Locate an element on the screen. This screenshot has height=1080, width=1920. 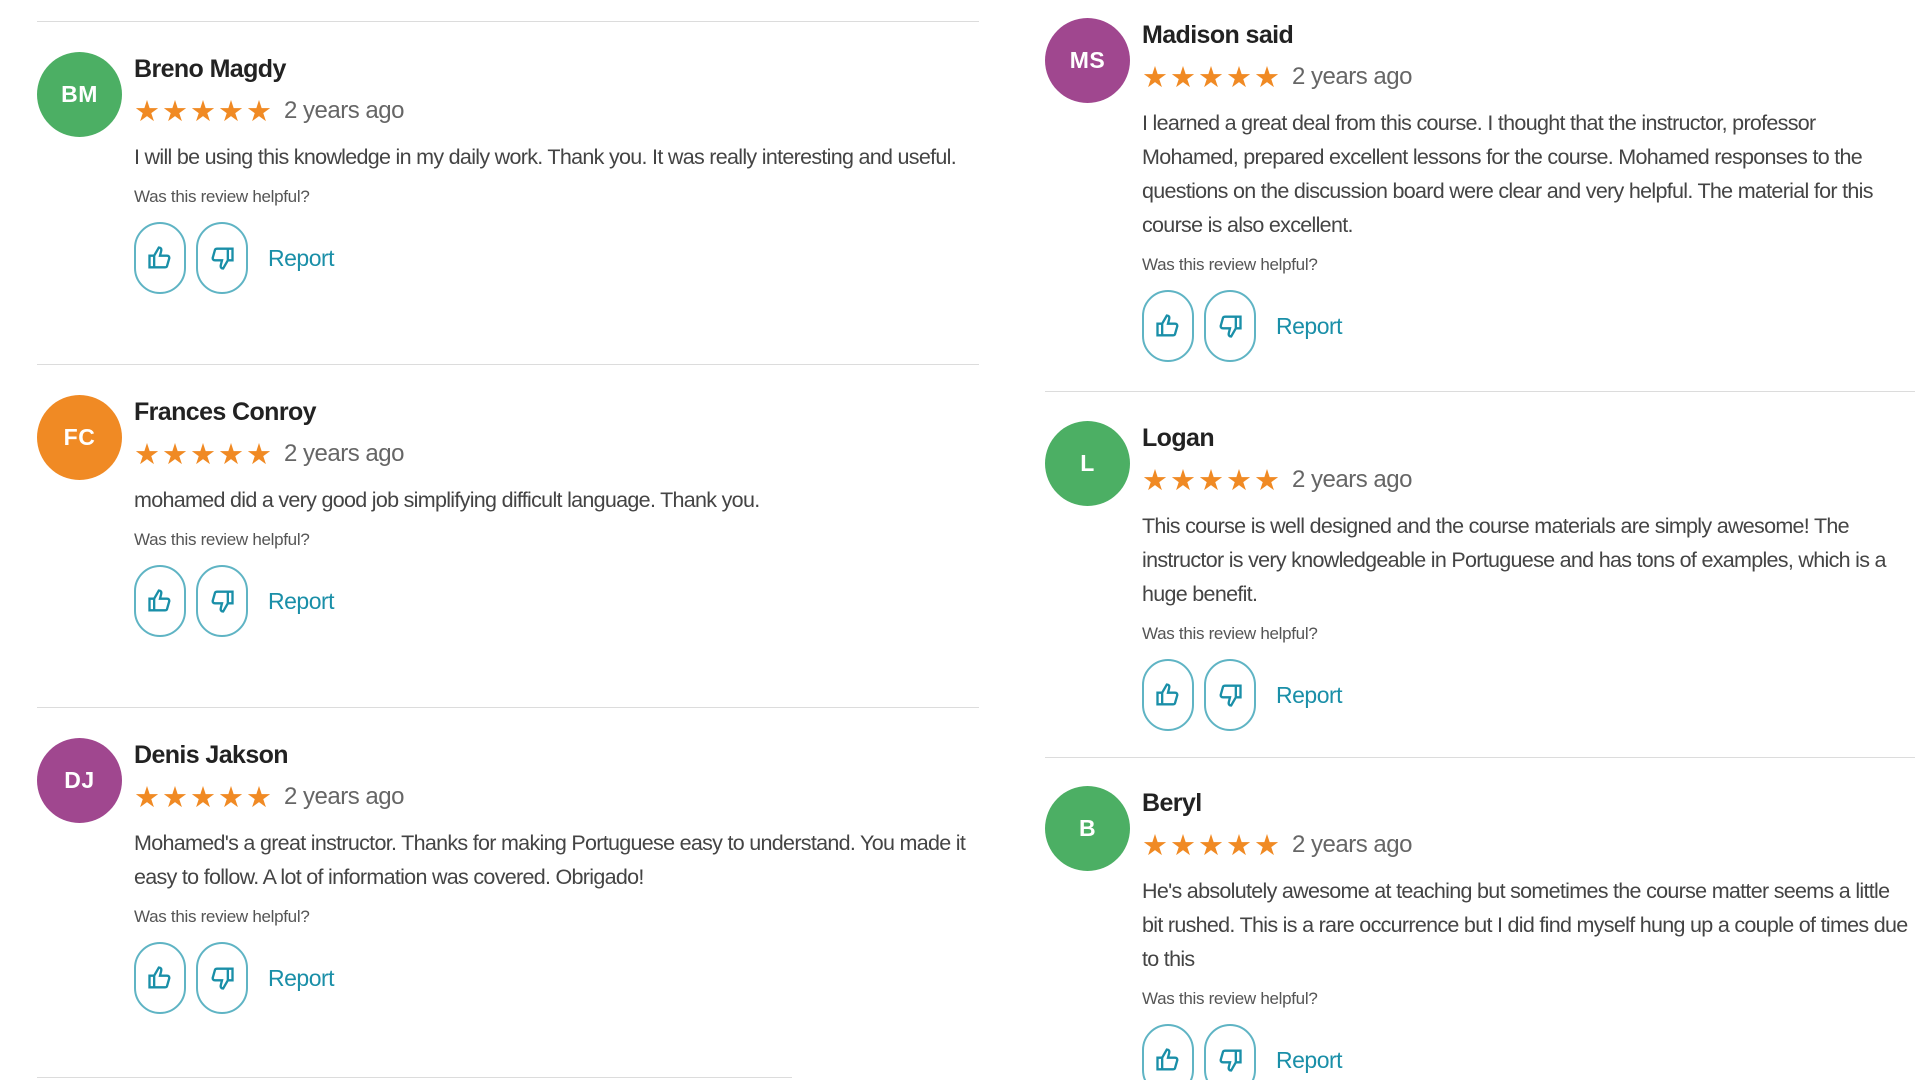
avatar: BM is located at coordinates (79, 94).